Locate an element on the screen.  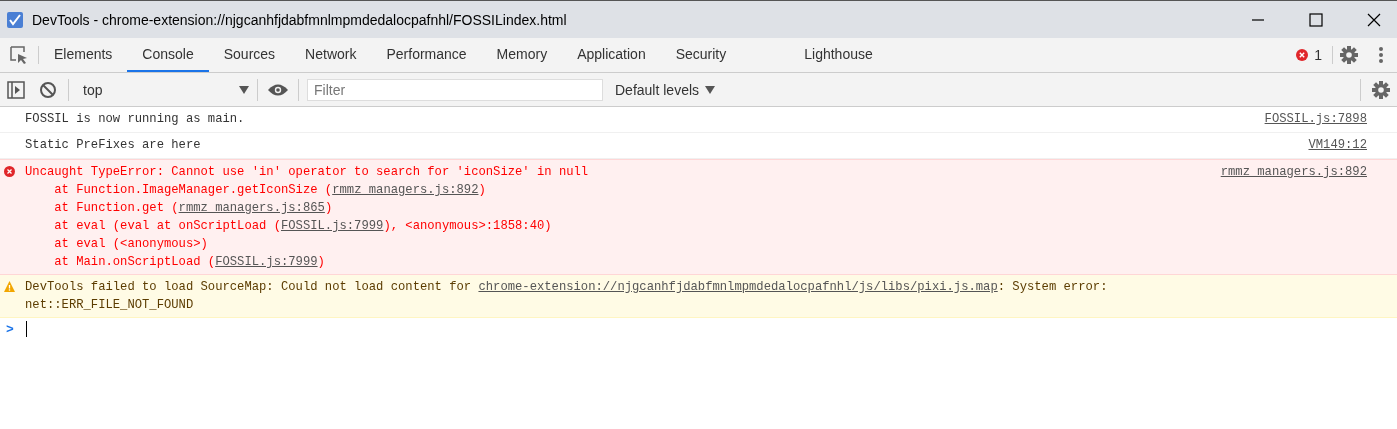
window-title: DevTools - chrome-extension://njgcanhfjdabfmnlmpmdedalocpafnhl/FOSSILindex.html is located at coordinates (300, 19).